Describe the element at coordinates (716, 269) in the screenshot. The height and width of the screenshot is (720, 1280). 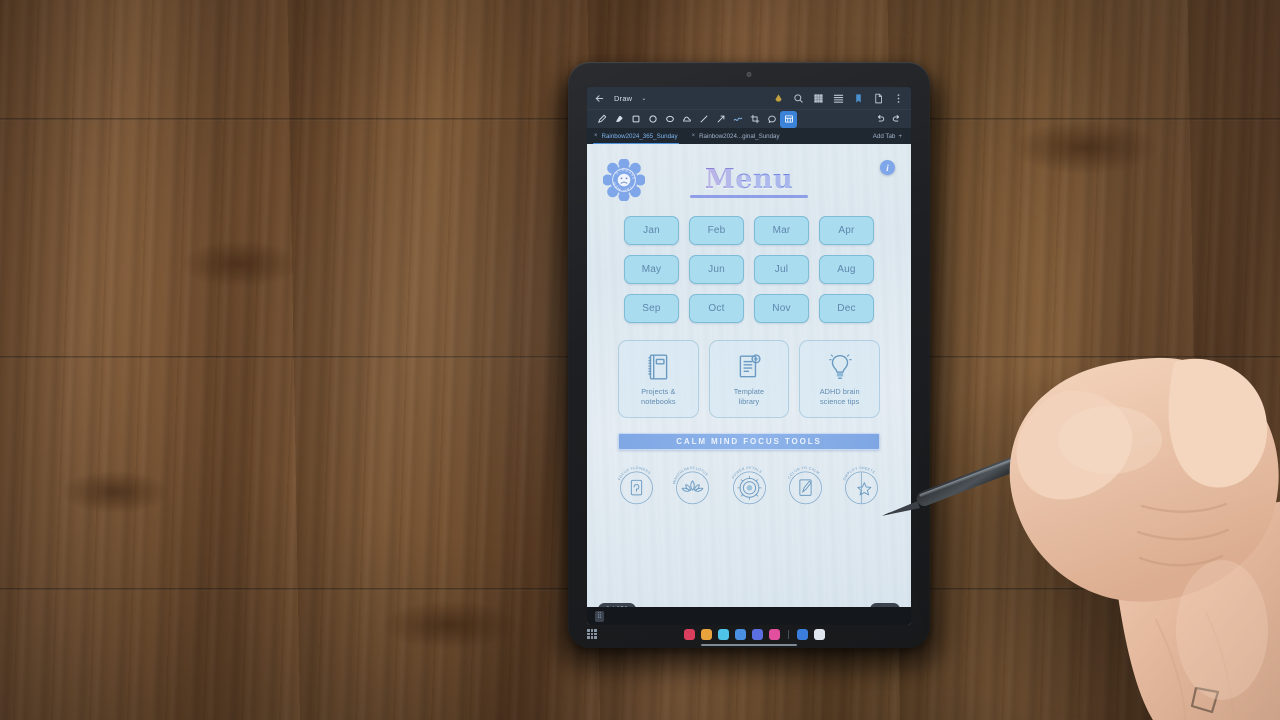
I see `month-button-jun: Jun` at that location.